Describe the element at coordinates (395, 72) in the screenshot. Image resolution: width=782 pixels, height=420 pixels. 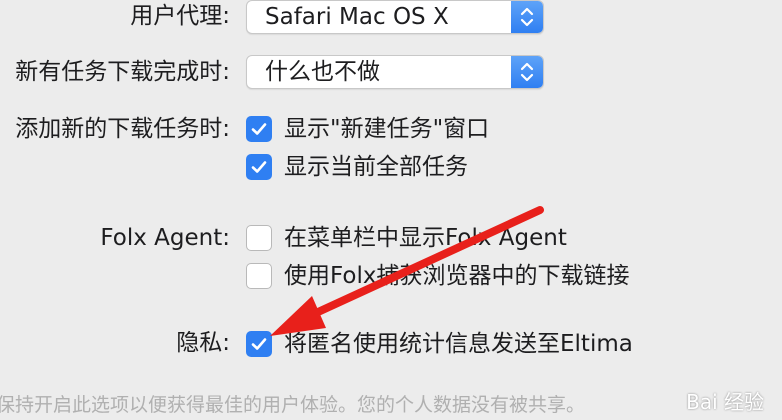
I see `on-complete-popup: 什么也不做` at that location.